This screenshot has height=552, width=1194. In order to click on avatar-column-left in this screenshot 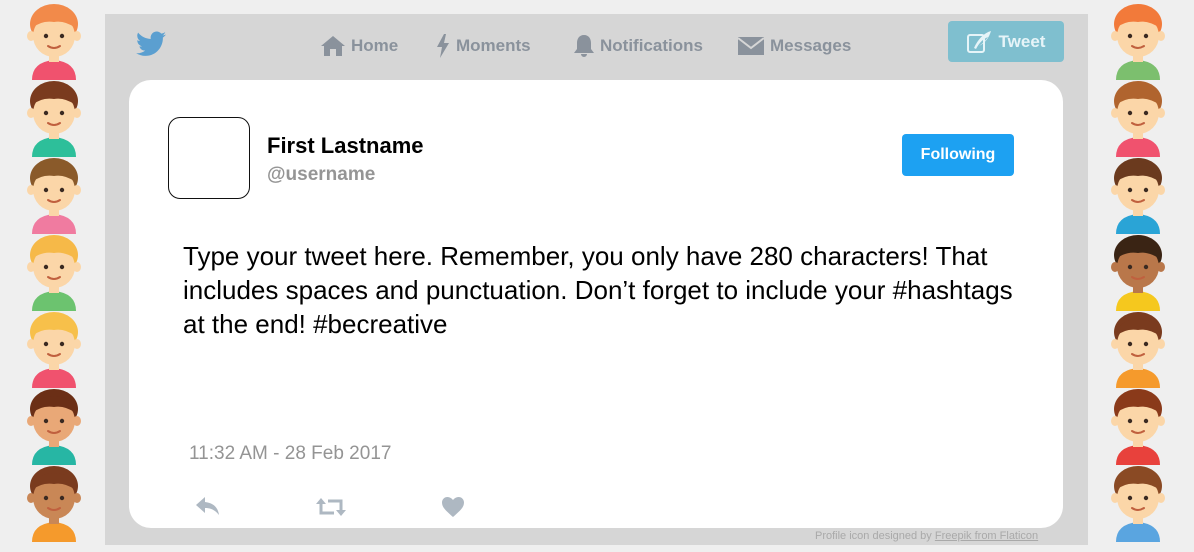, I will do `click(54, 276)`.